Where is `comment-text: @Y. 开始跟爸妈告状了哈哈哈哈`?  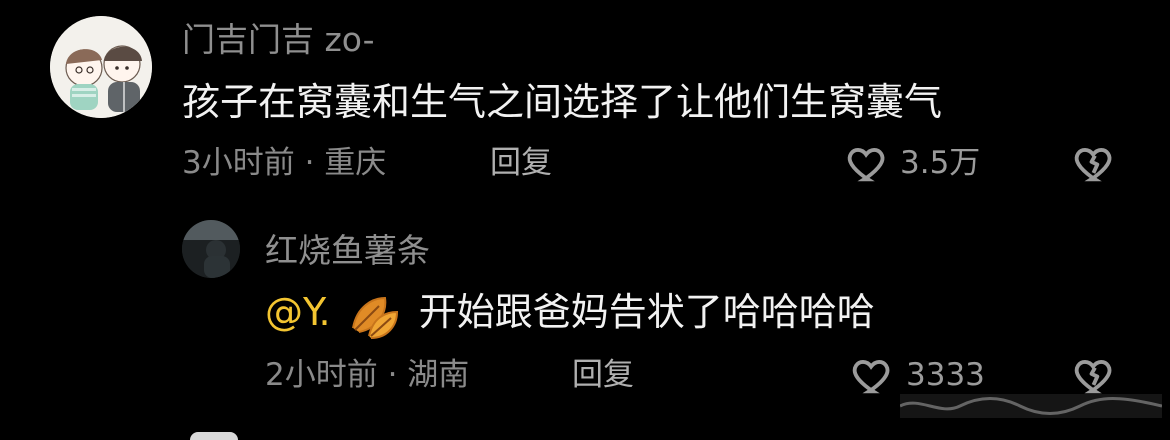
comment-text: @Y. 开始跟爸妈告状了哈哈哈哈 is located at coordinates (570, 314).